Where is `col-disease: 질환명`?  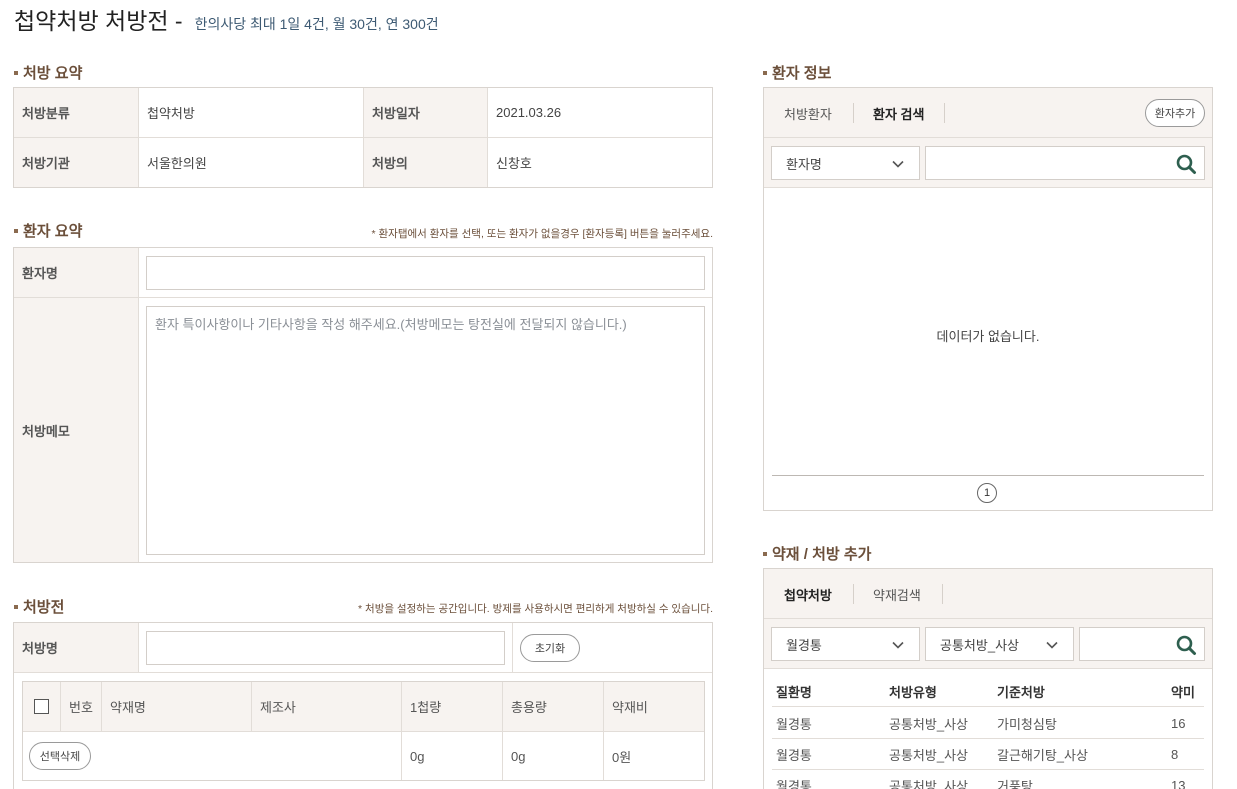
col-disease: 질환명 is located at coordinates (794, 692).